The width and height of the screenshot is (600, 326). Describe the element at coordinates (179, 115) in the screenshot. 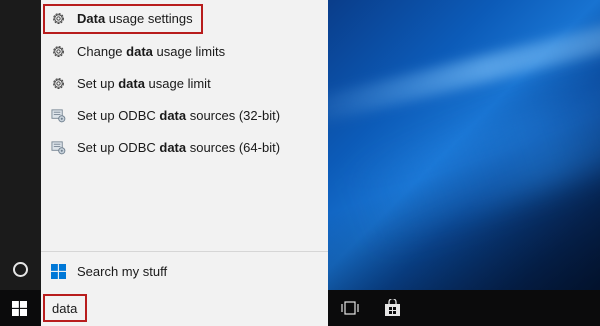

I see `result-label: Set up ODBC data sources (32-bit)` at that location.